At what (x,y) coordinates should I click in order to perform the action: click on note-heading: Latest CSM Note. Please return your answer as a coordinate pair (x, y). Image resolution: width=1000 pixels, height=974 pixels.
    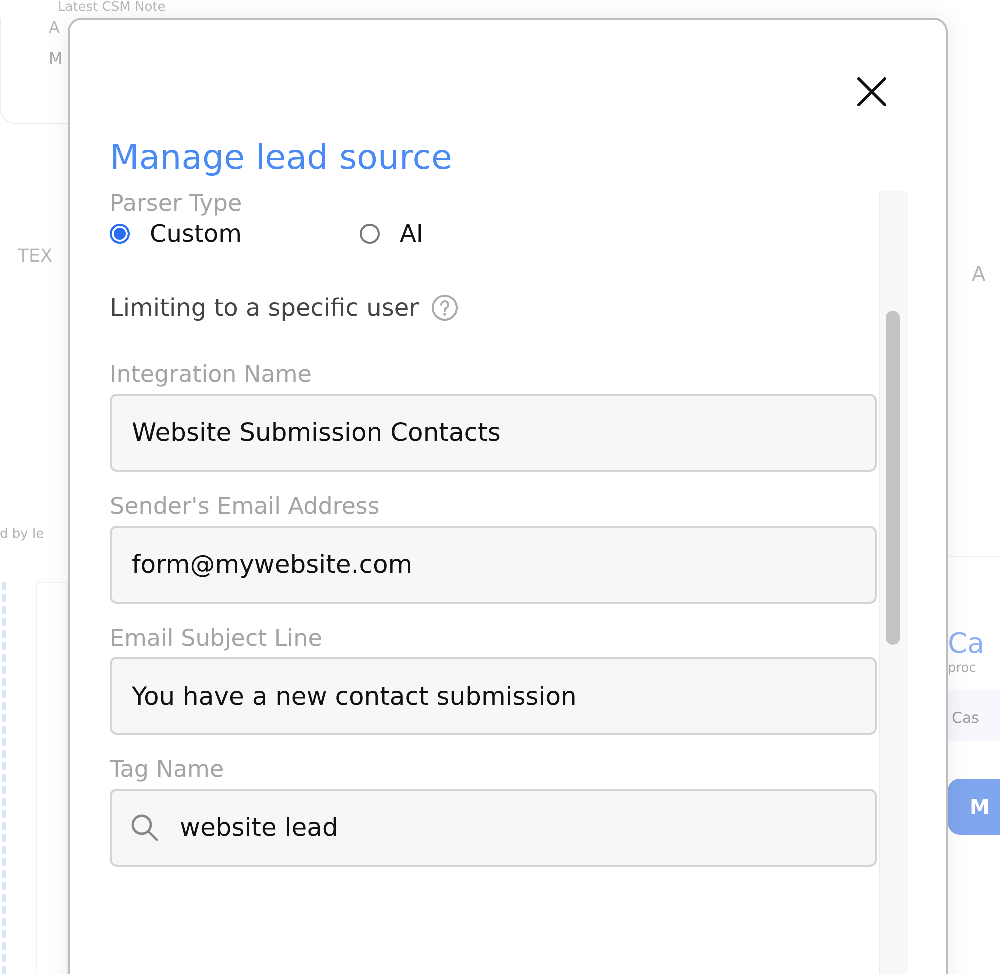
    Looking at the image, I should click on (112, 8).